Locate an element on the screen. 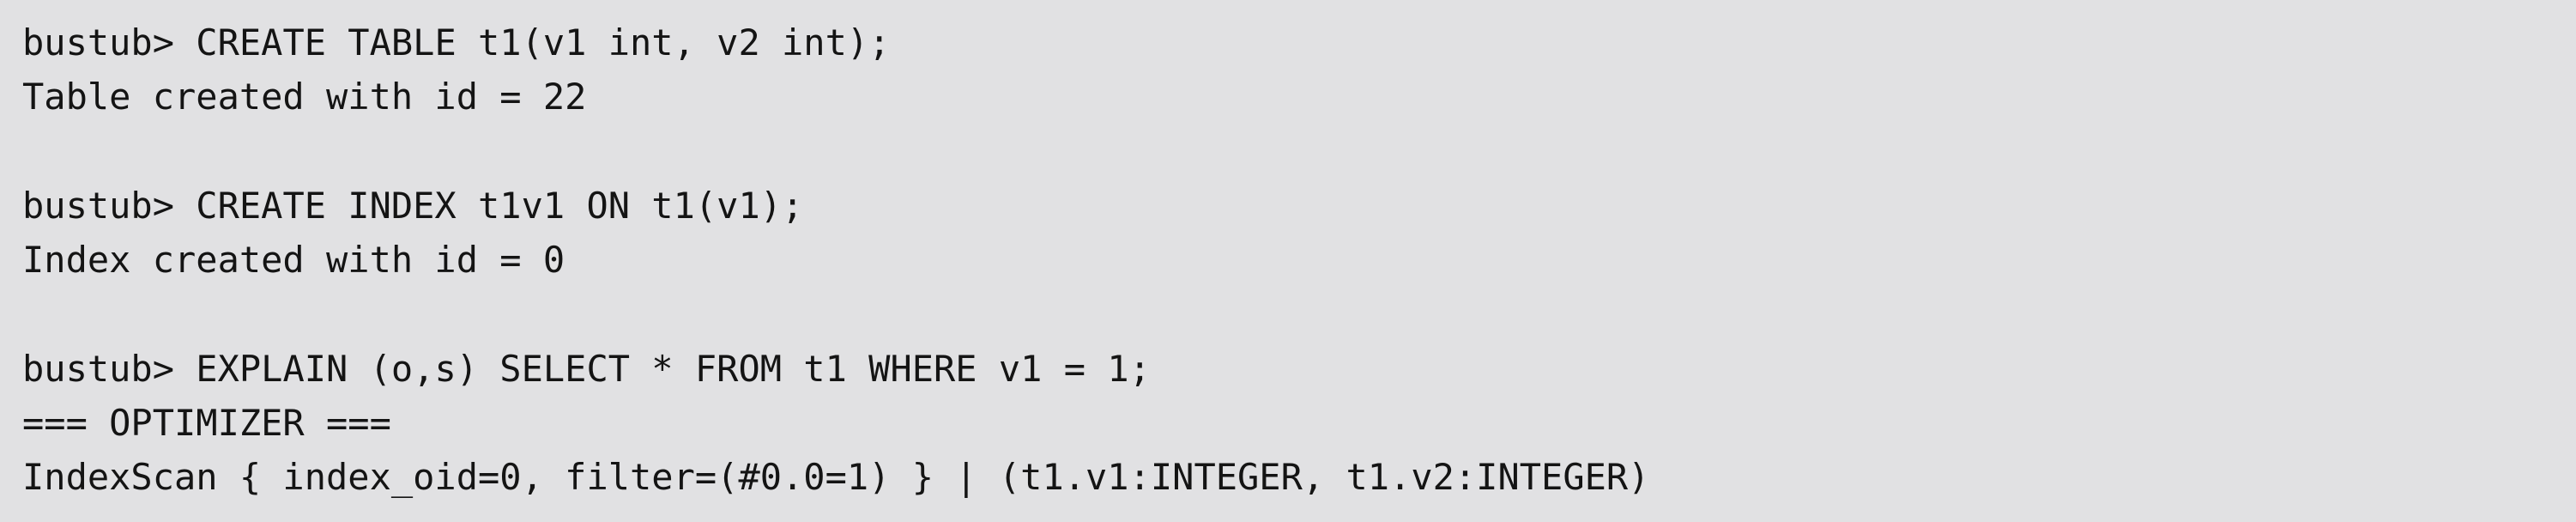 This screenshot has height=522, width=2576. command-text: CREATE INDEX t1v1 ON t1(v1); is located at coordinates (500, 205).